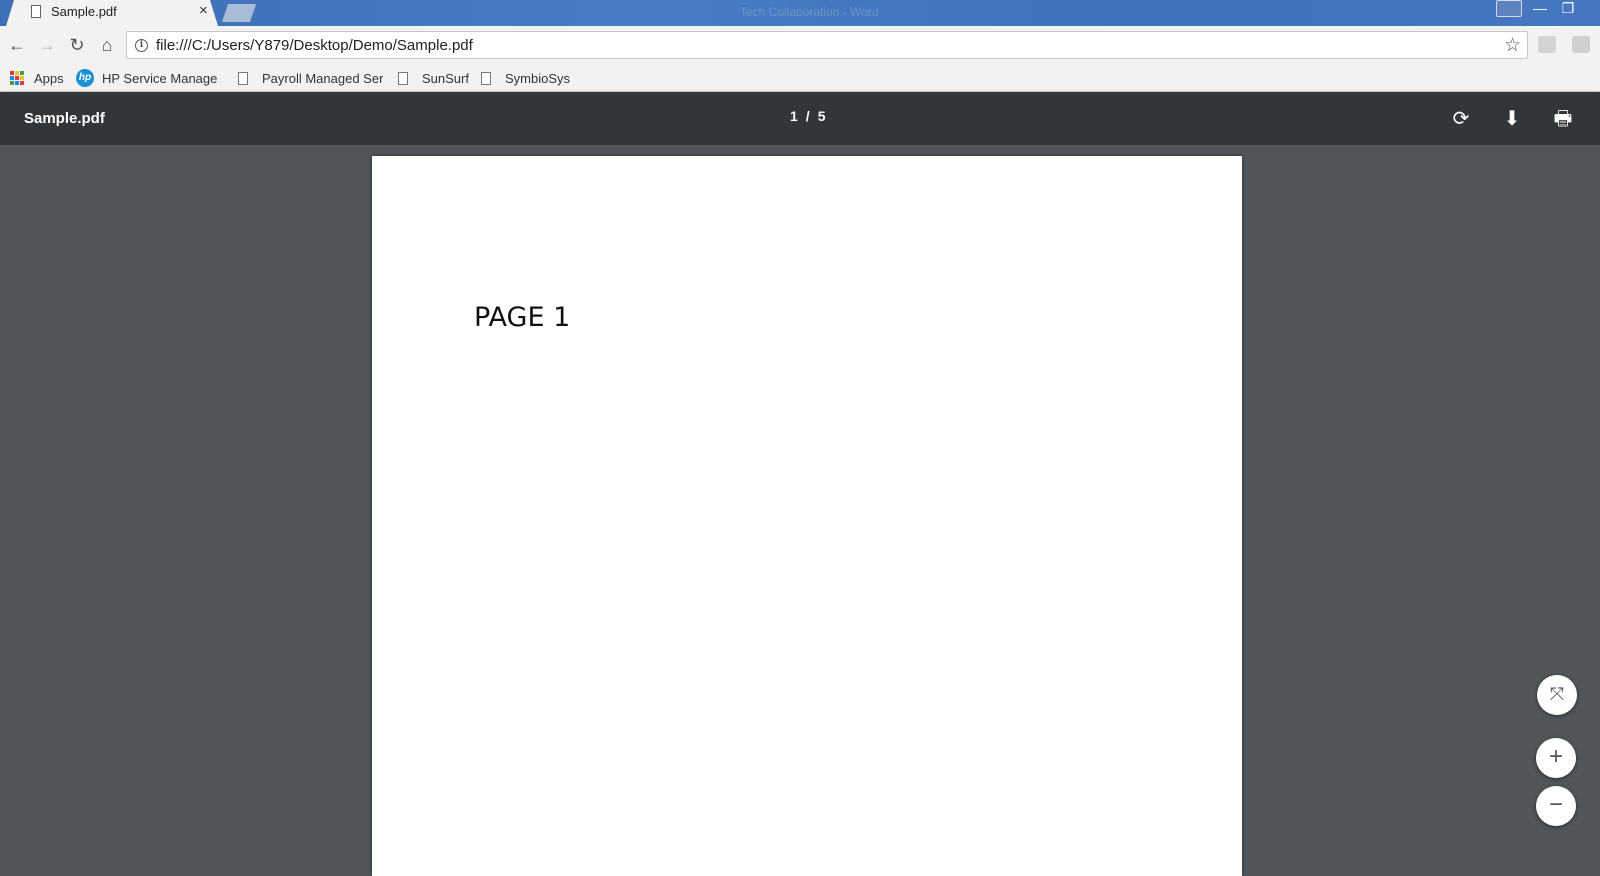 This screenshot has height=876, width=1600. Describe the element at coordinates (141, 45) in the screenshot. I see `info-icon: i` at that location.